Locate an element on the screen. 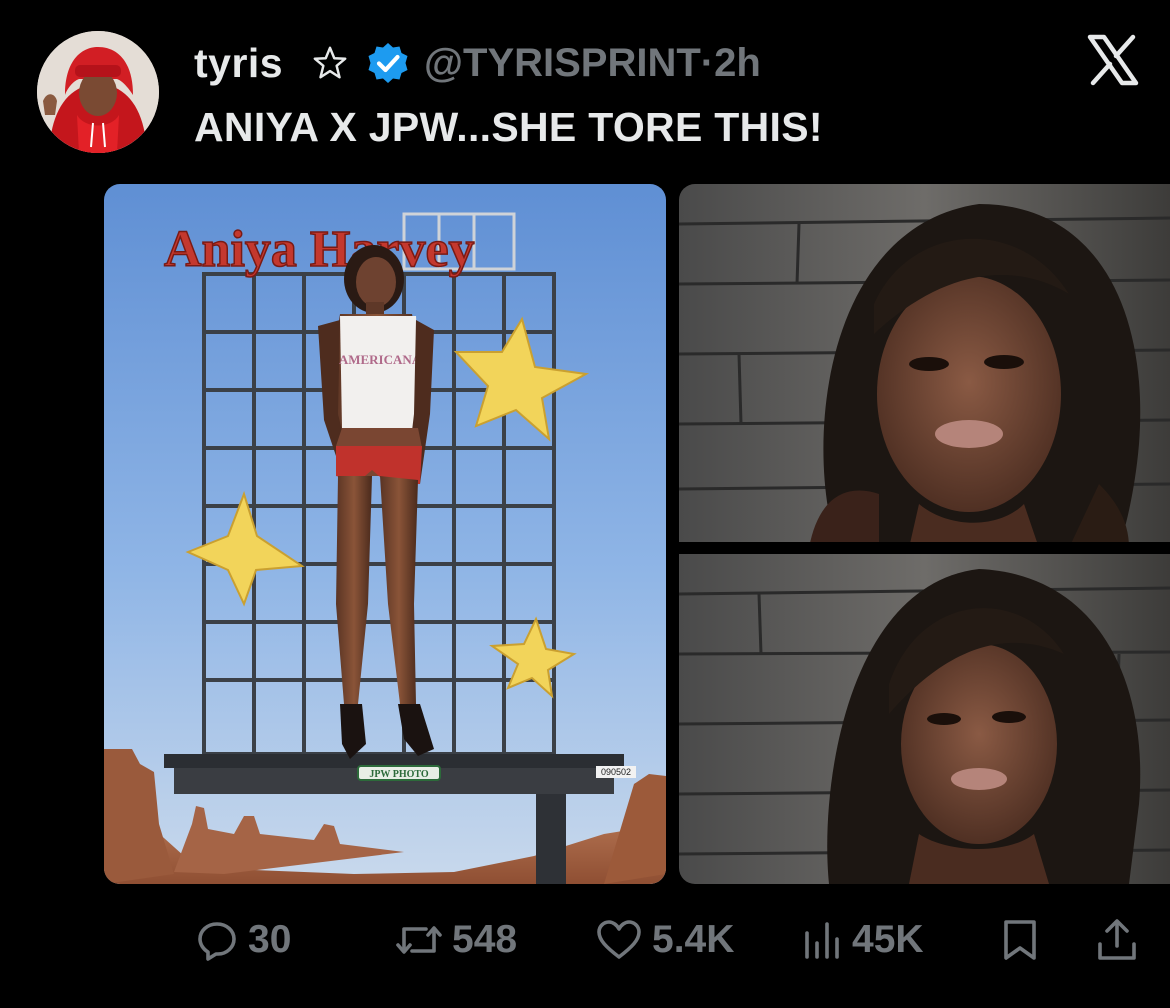 The height and width of the screenshot is (1008, 1170). author-name: tyris is located at coordinates (238, 63).